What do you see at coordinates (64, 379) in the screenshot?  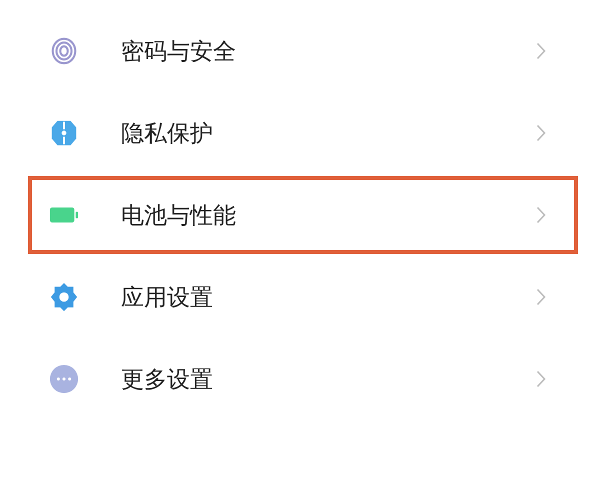 I see `more-icon` at bounding box center [64, 379].